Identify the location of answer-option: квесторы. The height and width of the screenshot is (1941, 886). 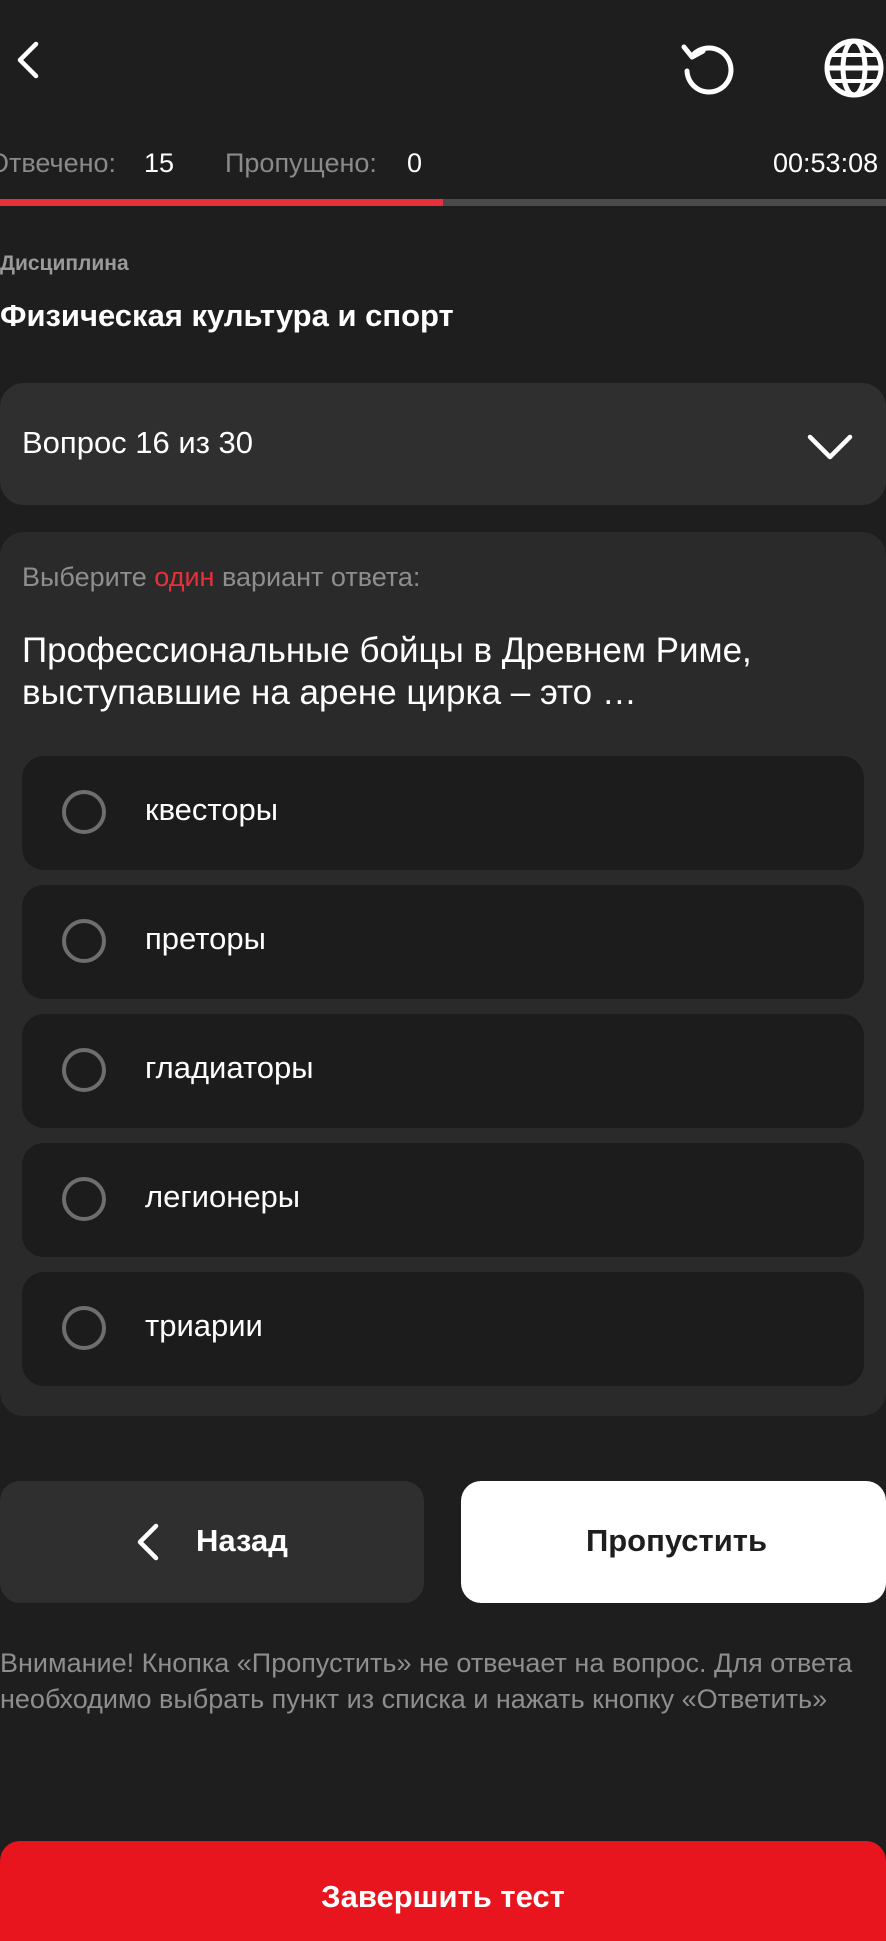
(443, 813).